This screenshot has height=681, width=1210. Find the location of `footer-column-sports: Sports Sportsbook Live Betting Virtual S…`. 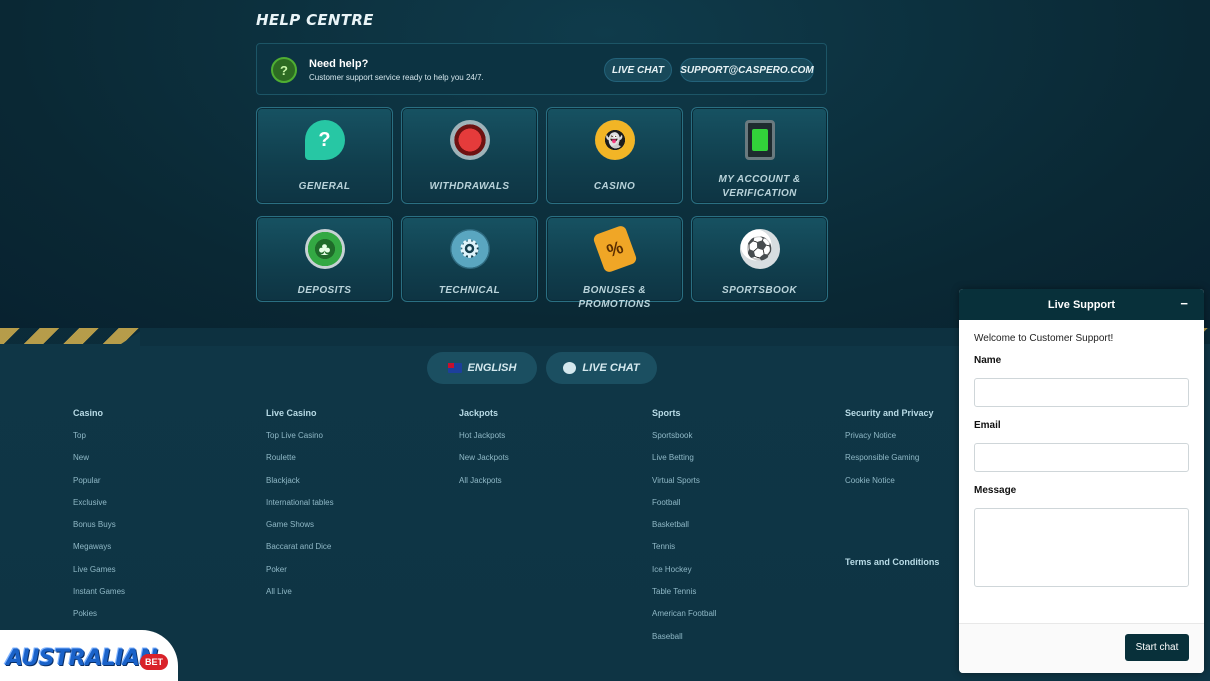

footer-column-sports: Sports Sportsbook Live Betting Virtual S… is located at coordinates (684, 531).